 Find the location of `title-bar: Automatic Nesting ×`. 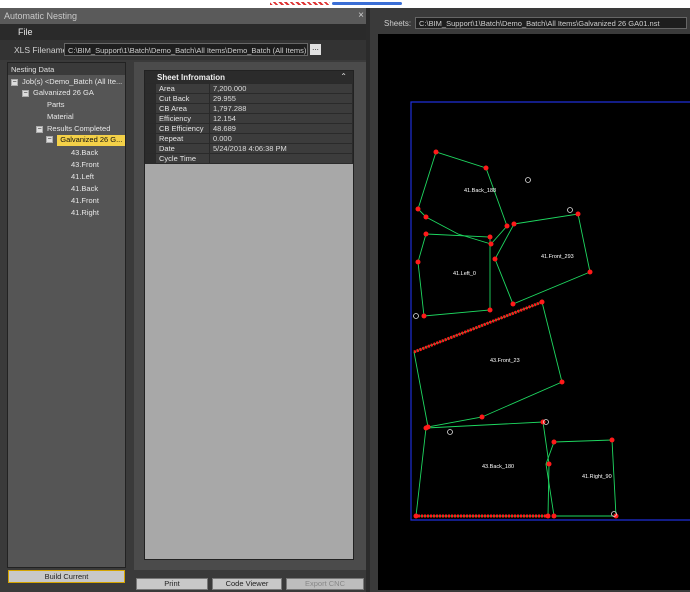

title-bar: Automatic Nesting × is located at coordinates (185, 16).